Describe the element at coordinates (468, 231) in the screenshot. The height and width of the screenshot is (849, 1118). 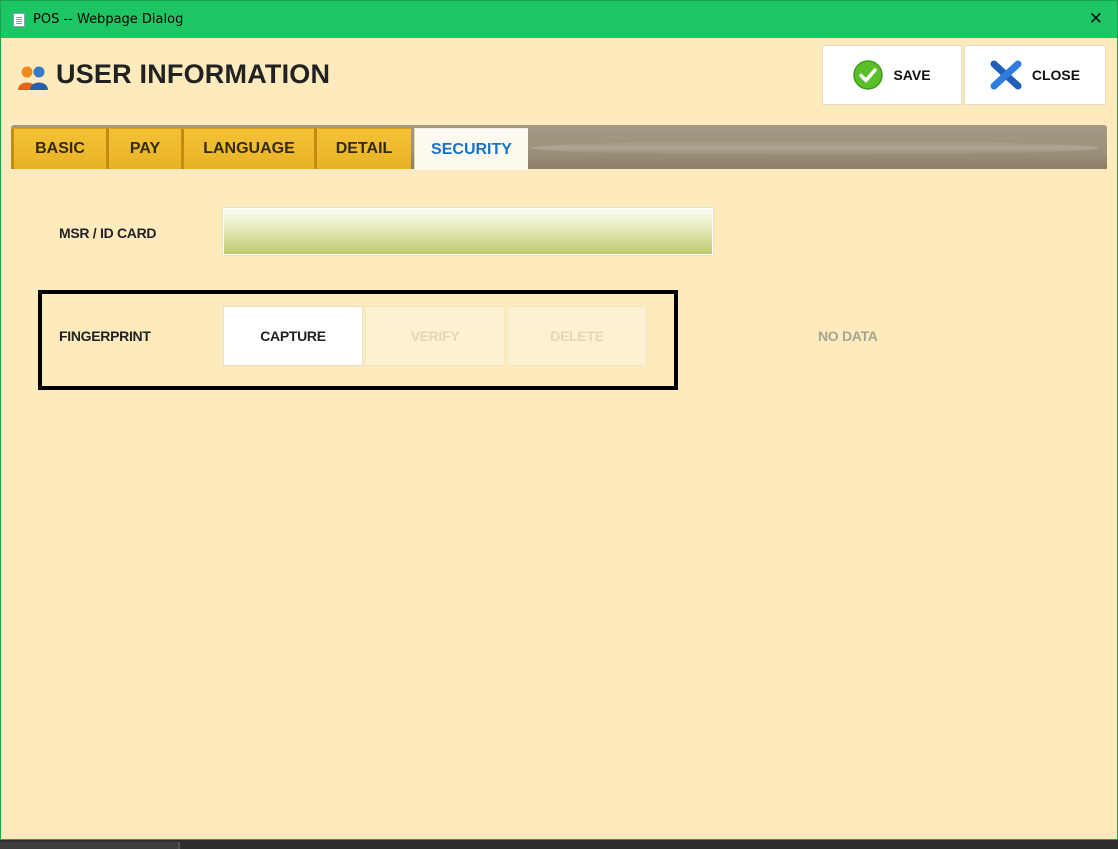
I see `msr-id-card-field` at that location.